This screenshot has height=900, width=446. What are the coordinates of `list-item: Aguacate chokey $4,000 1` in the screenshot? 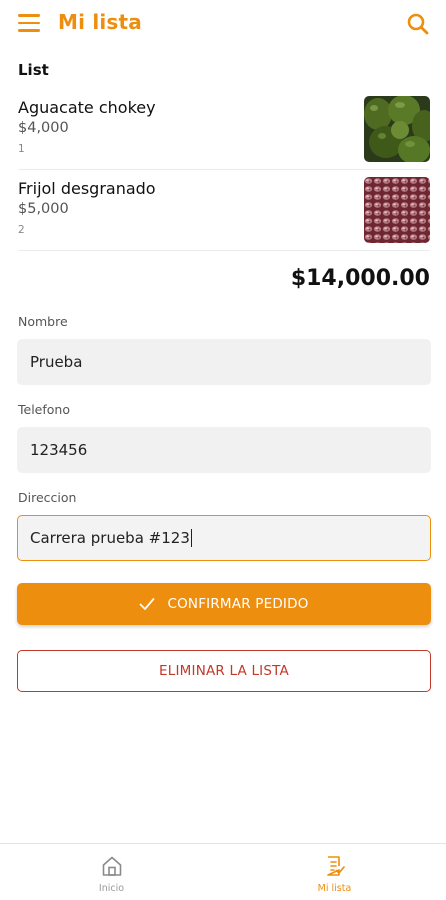 It's located at (224, 130).